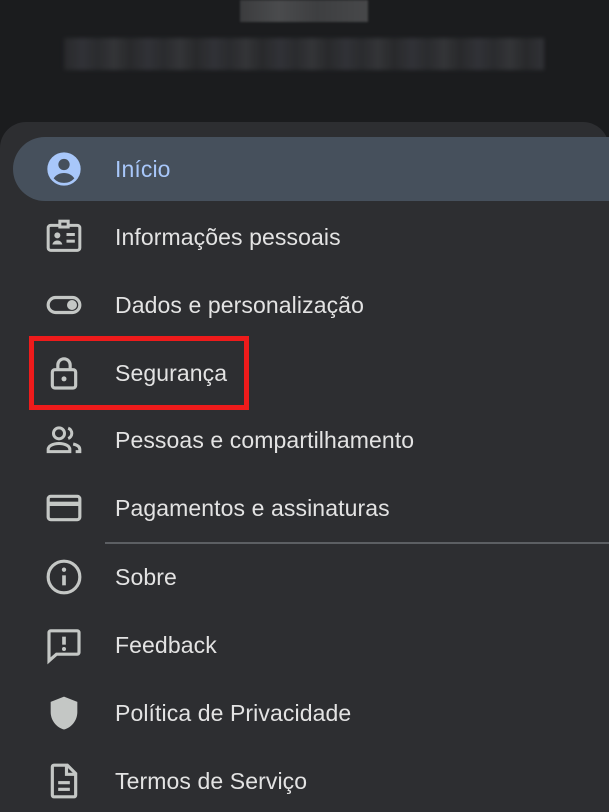 The image size is (609, 812). I want to click on menu-item-politica-privacidade: Política de Privacidade, so click(304, 713).